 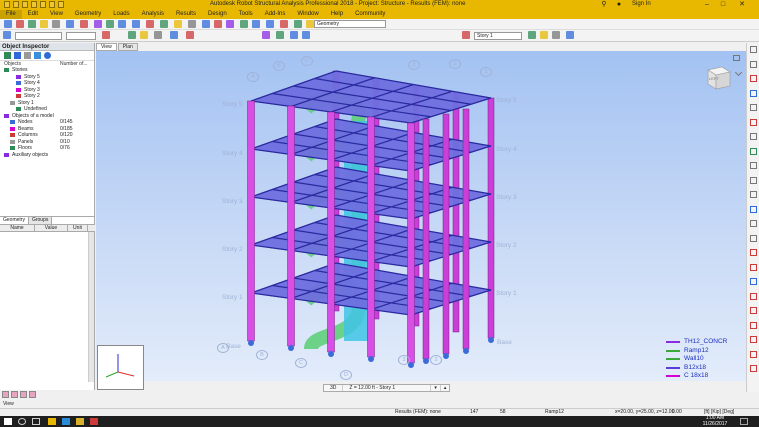 What do you see at coordinates (619, 5) in the screenshot?
I see `account-icon: ●` at bounding box center [619, 5].